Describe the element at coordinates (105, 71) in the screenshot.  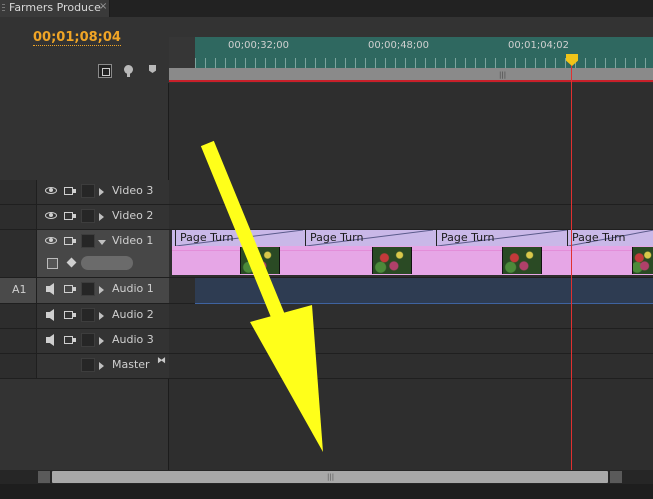
I see `snap-icon` at that location.